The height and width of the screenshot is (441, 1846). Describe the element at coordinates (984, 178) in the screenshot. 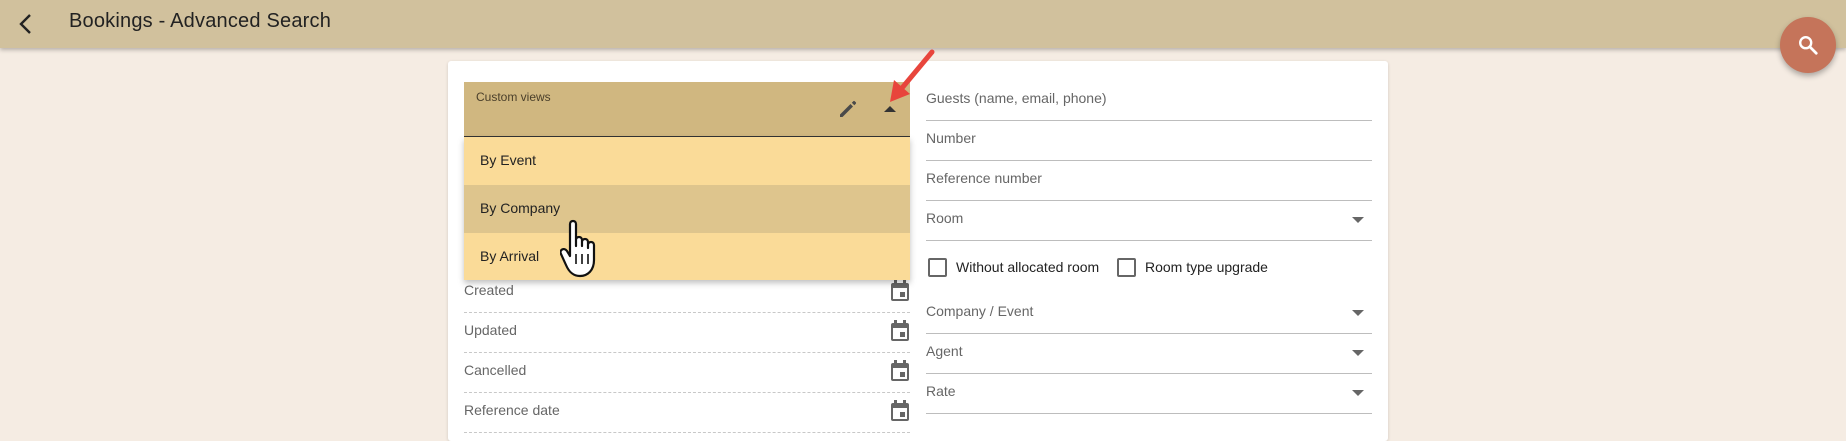

I see `reference-number-label: Reference number` at that location.